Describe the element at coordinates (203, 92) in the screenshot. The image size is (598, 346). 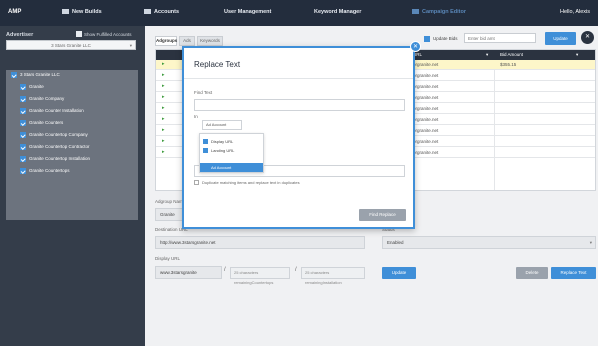
I see `find-text-label: Find Text` at that location.